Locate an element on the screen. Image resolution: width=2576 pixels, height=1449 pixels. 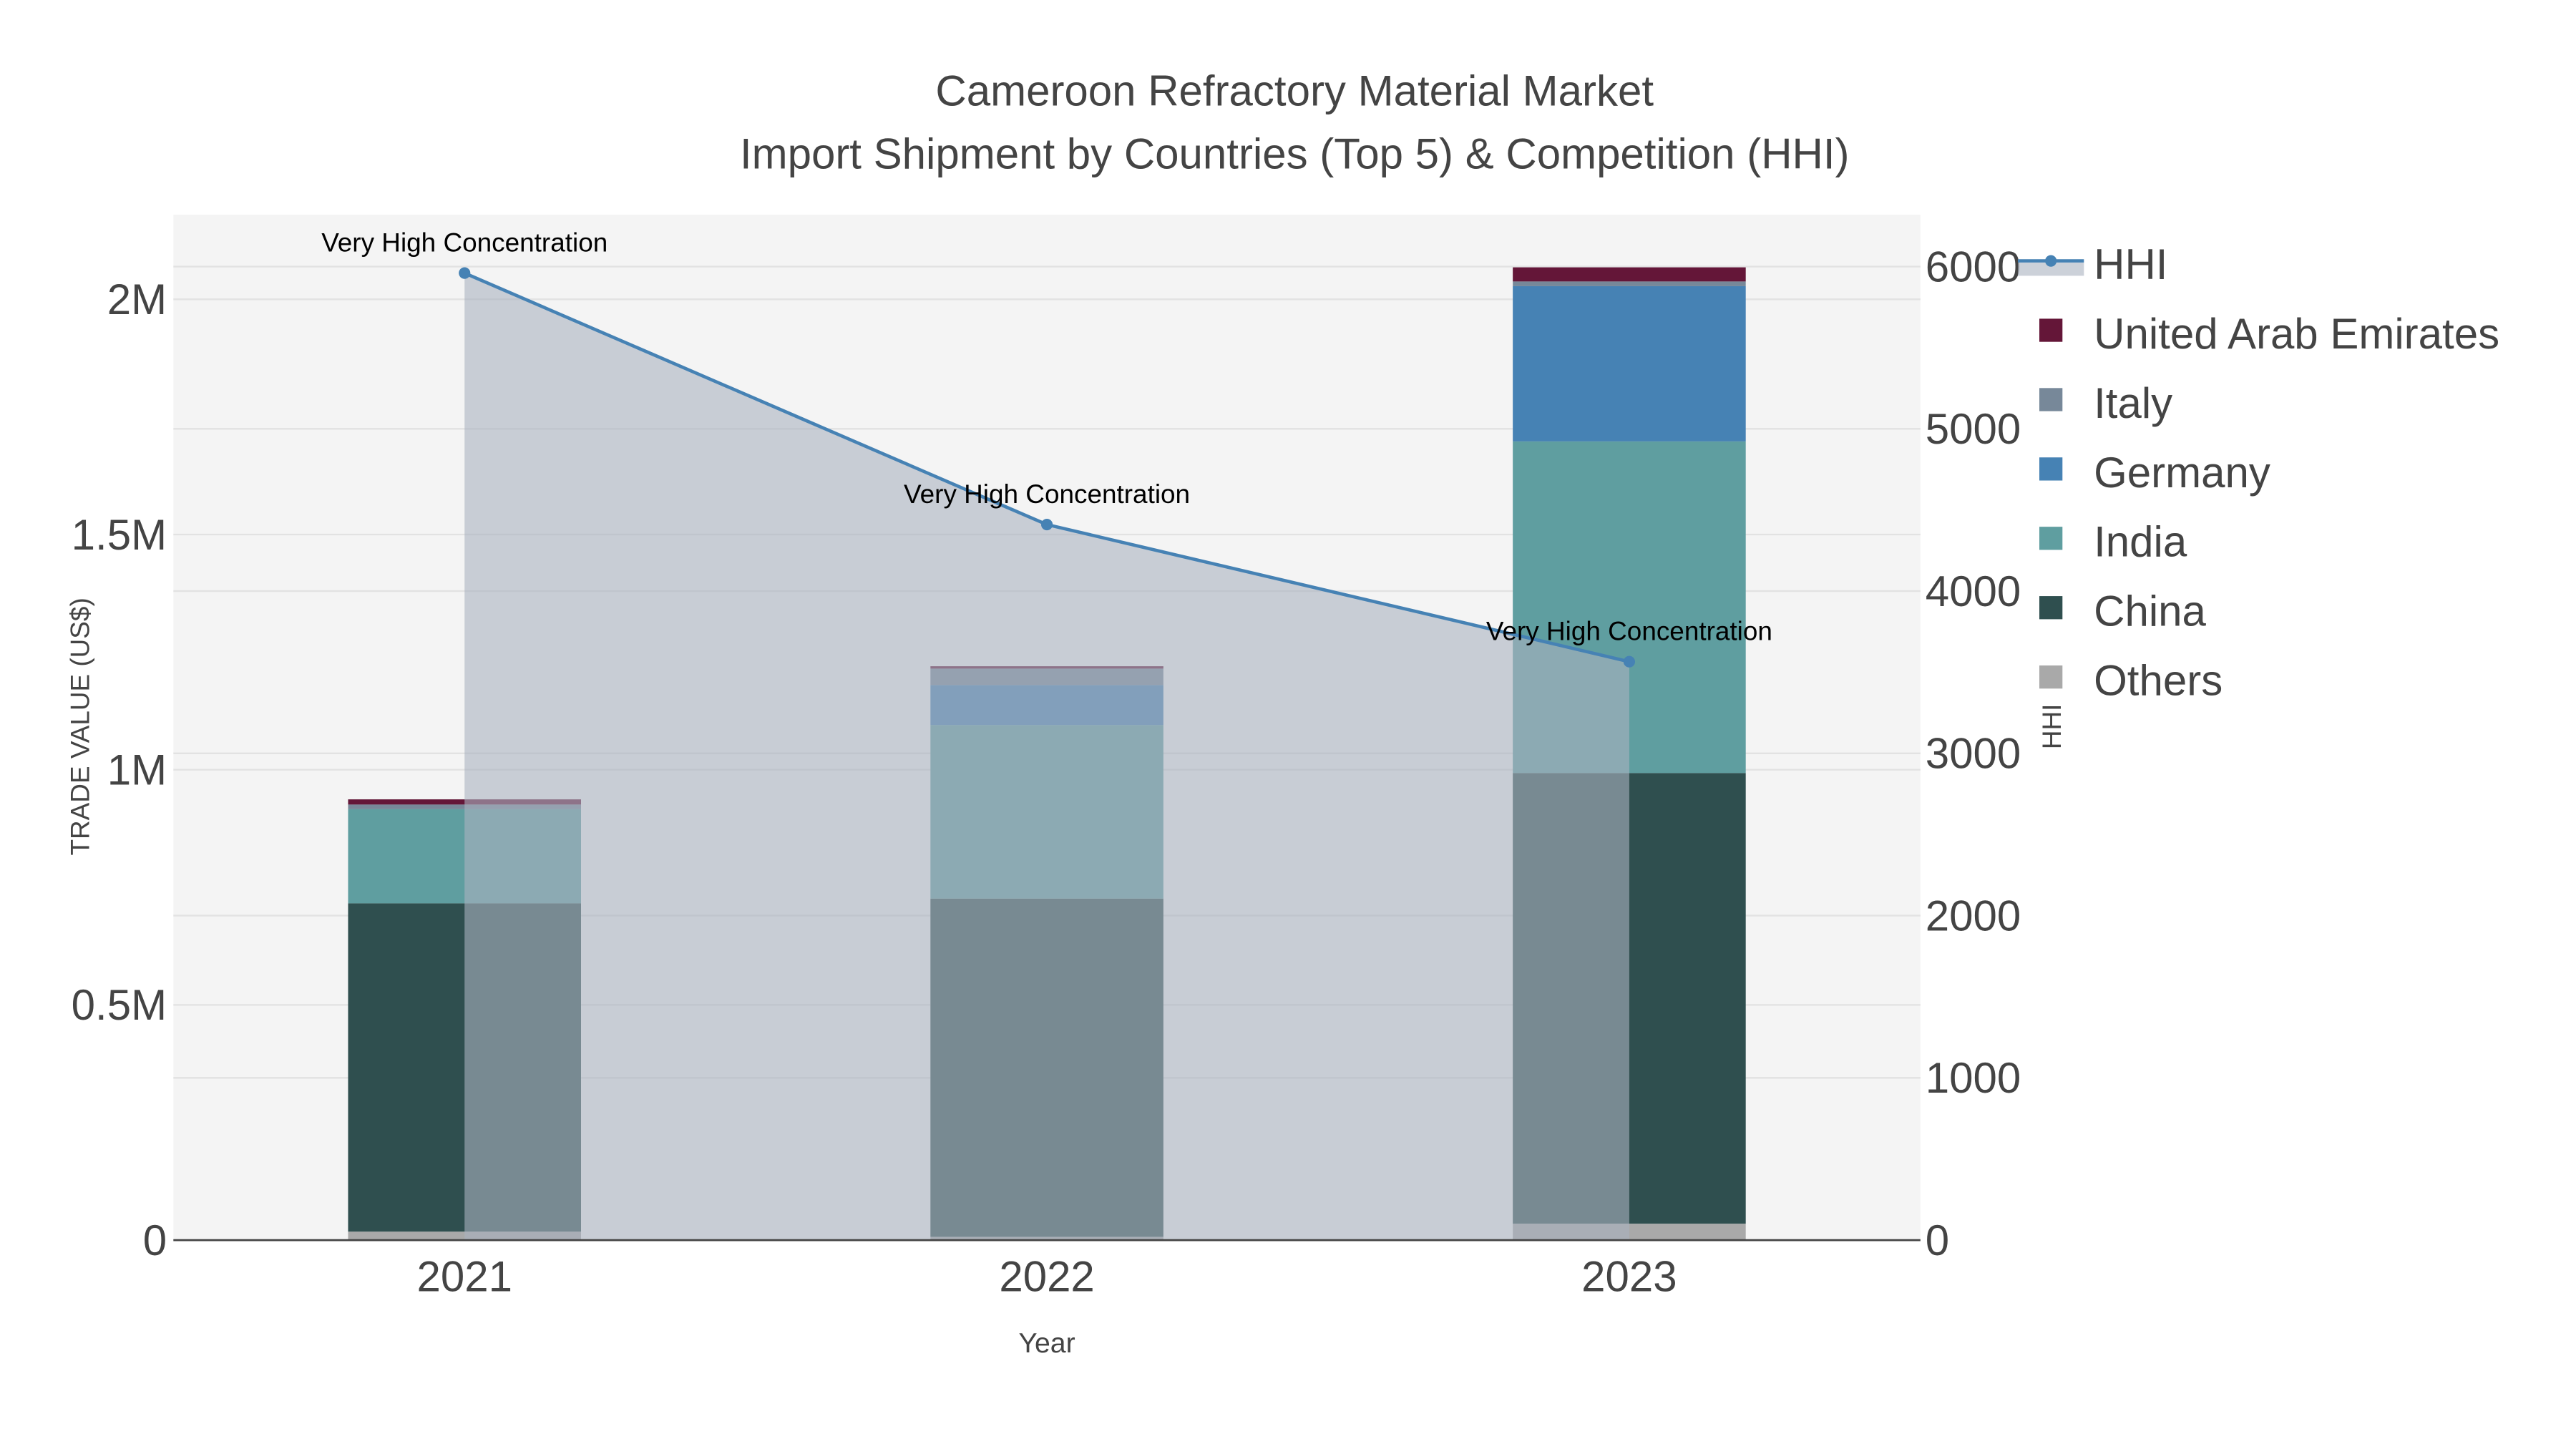
legend-swatch-marker is located at coordinates (2051, 261).